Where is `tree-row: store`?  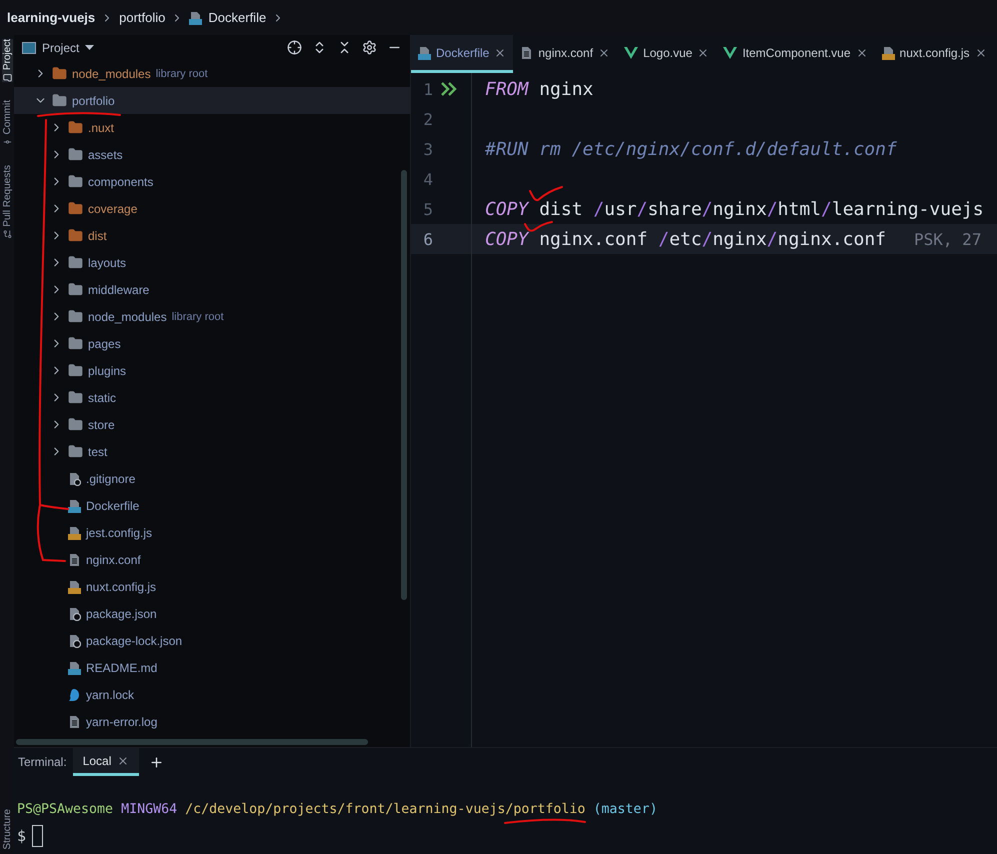
tree-row: store is located at coordinates (212, 424).